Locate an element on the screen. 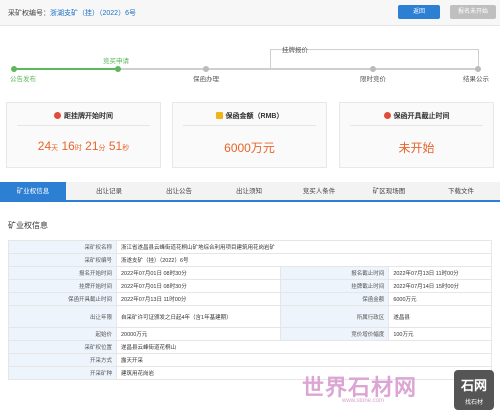 This screenshot has width=500, height=413. table-key: 采矿权编号 is located at coordinates (62, 260).